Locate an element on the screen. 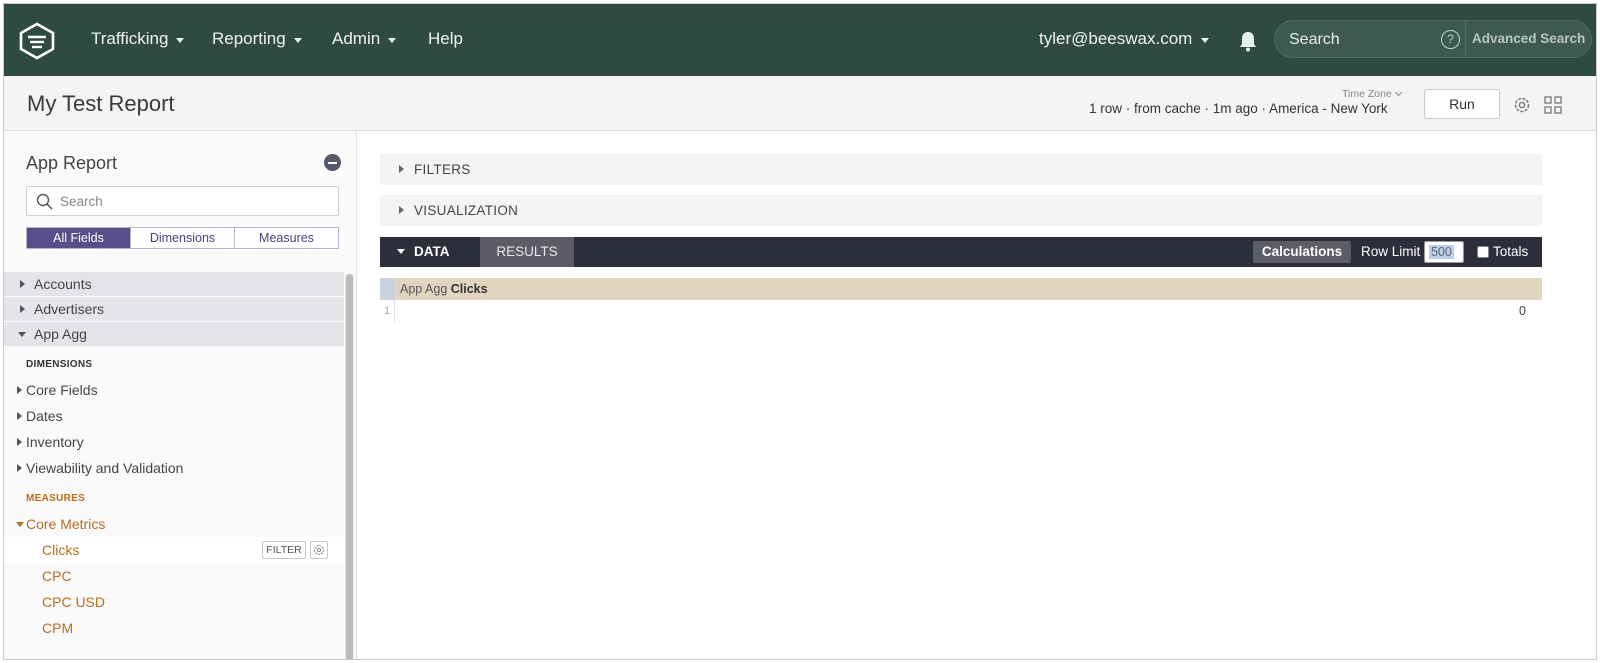  field-options-button is located at coordinates (319, 550).